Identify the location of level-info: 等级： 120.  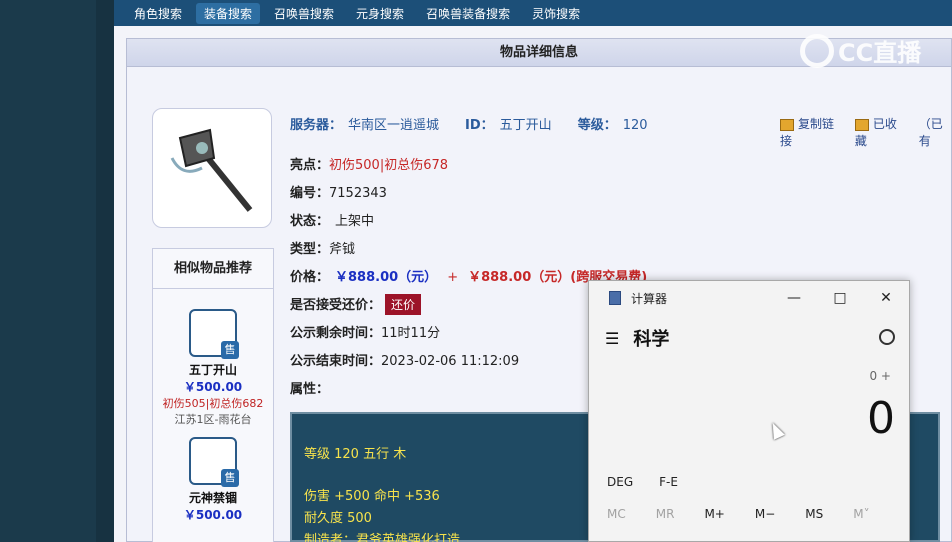
(612, 125).